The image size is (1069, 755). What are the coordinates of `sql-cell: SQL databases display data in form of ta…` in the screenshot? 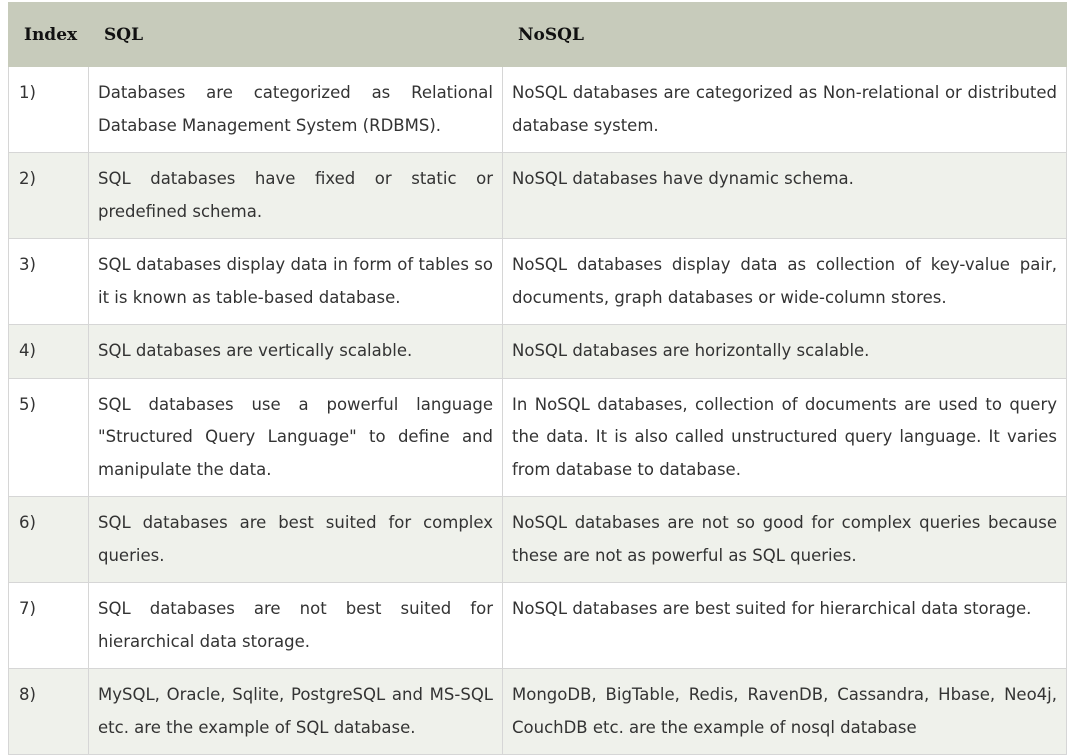 It's located at (295, 281).